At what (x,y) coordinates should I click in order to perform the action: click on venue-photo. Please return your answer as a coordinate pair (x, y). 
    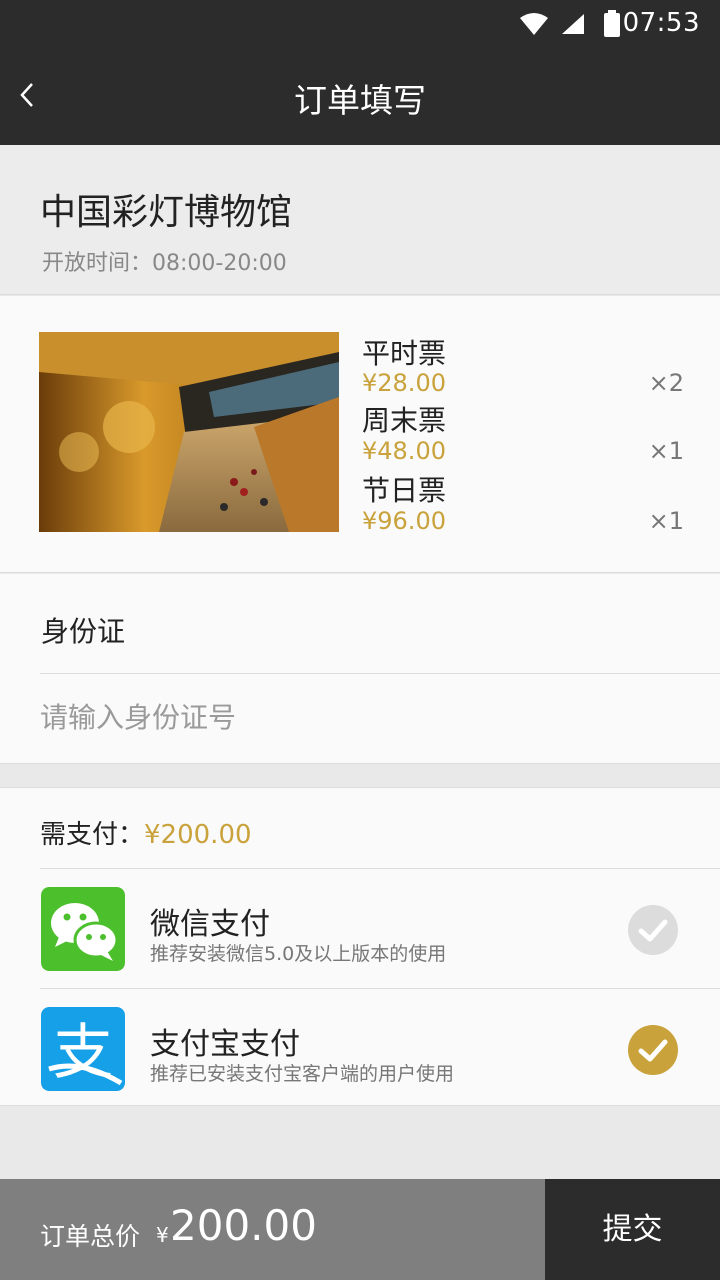
    Looking at the image, I should click on (189, 432).